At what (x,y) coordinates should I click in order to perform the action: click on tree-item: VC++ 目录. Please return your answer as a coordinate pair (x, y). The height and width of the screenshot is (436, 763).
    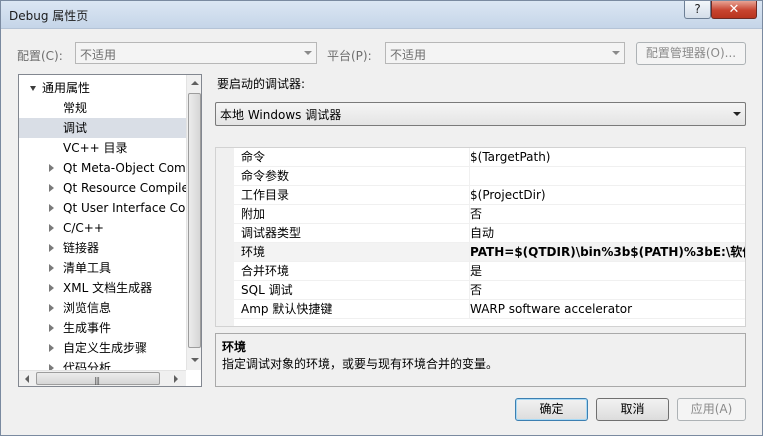
    Looking at the image, I should click on (102, 148).